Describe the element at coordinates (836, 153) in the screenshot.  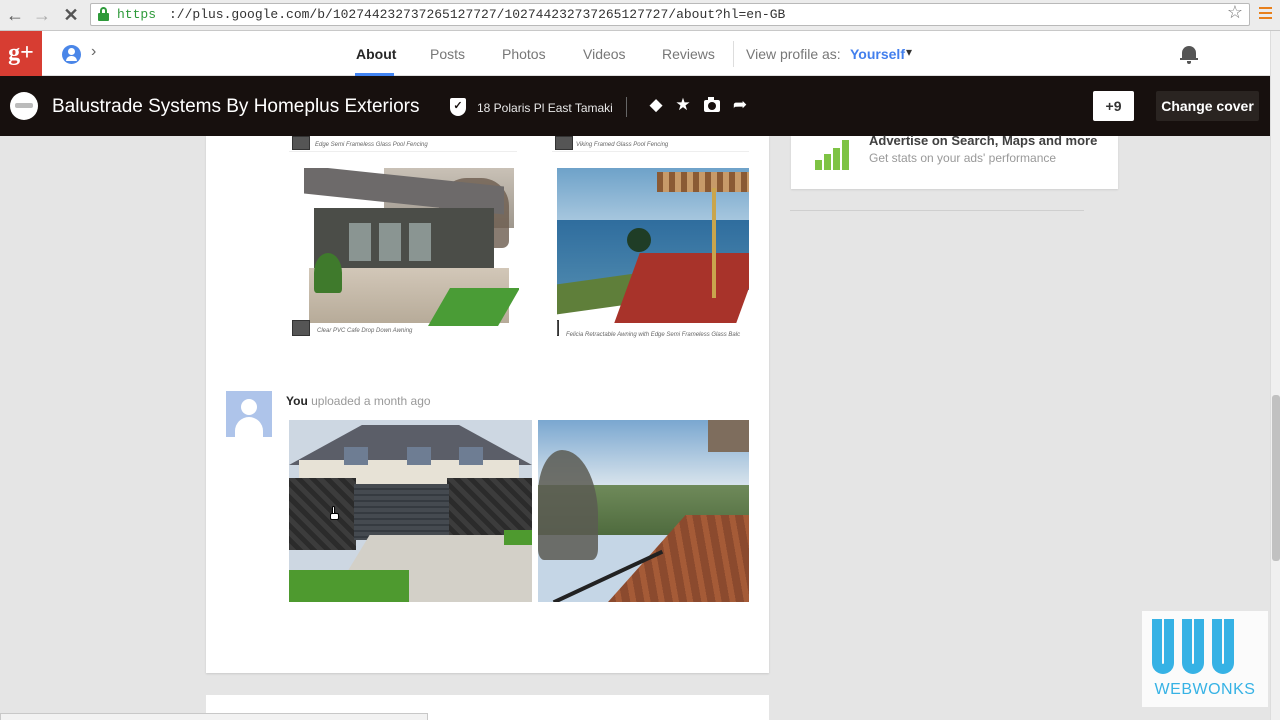
I see `bar-chart-icon` at that location.